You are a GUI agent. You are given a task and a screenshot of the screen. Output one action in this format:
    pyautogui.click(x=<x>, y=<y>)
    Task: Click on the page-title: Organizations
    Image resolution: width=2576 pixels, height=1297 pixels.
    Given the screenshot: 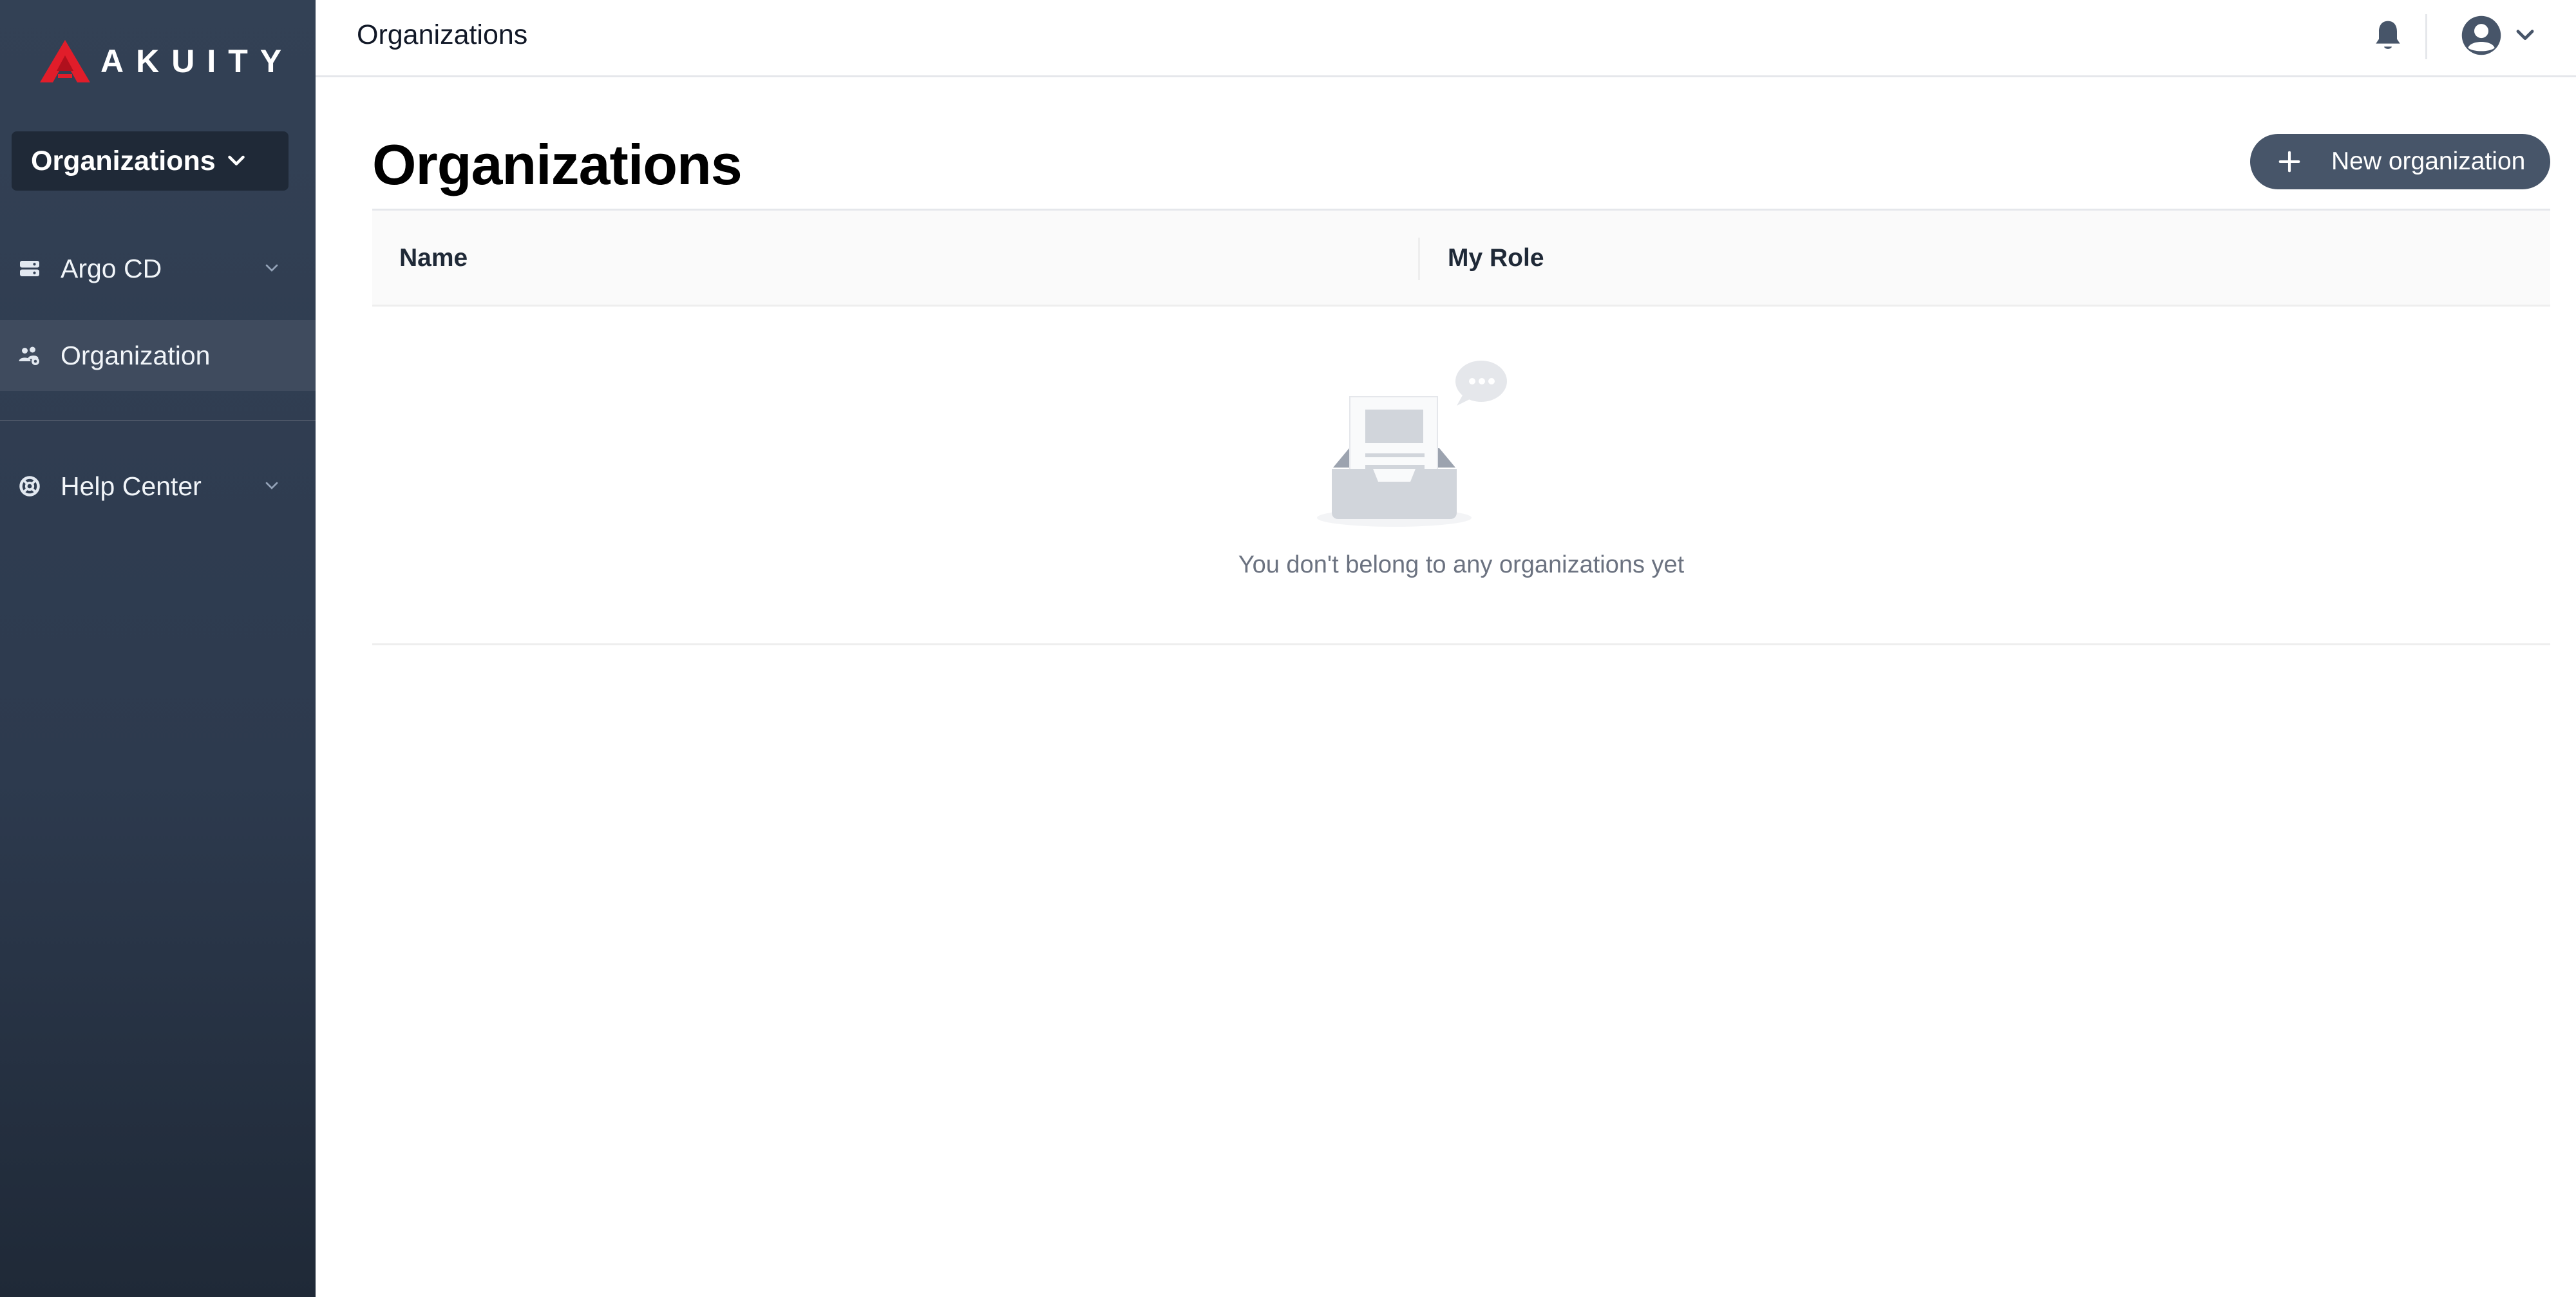 What is the action you would take?
    pyautogui.click(x=557, y=164)
    